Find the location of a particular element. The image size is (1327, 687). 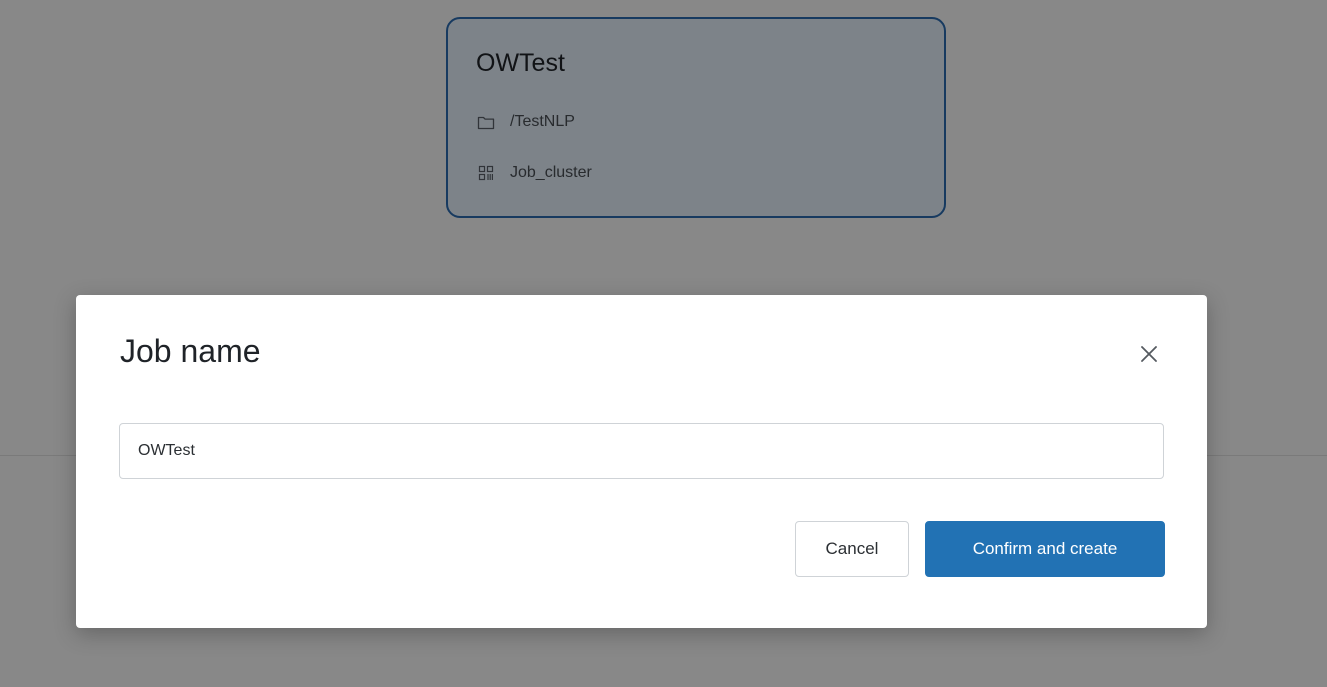

close-icon is located at coordinates (1149, 354).